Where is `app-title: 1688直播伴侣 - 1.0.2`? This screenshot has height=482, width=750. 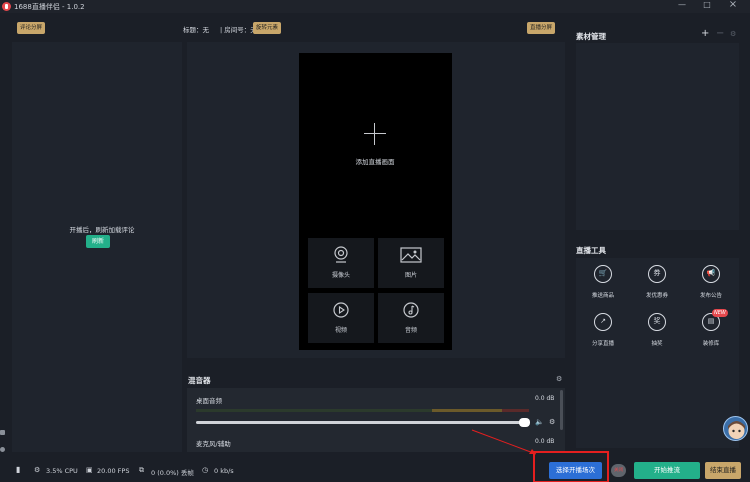
app-title: 1688直播伴侣 - 1.0.2 is located at coordinates (49, 7).